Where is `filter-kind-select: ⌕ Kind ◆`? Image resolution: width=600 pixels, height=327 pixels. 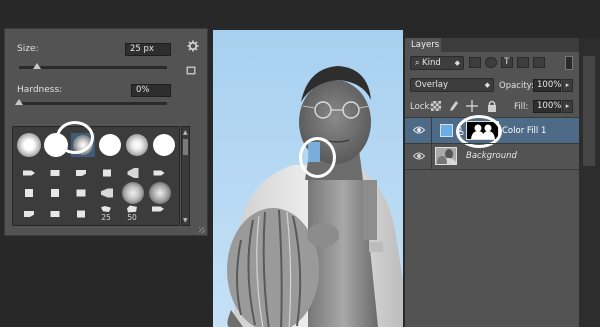
filter-kind-select: ⌕ Kind ◆ is located at coordinates (437, 63).